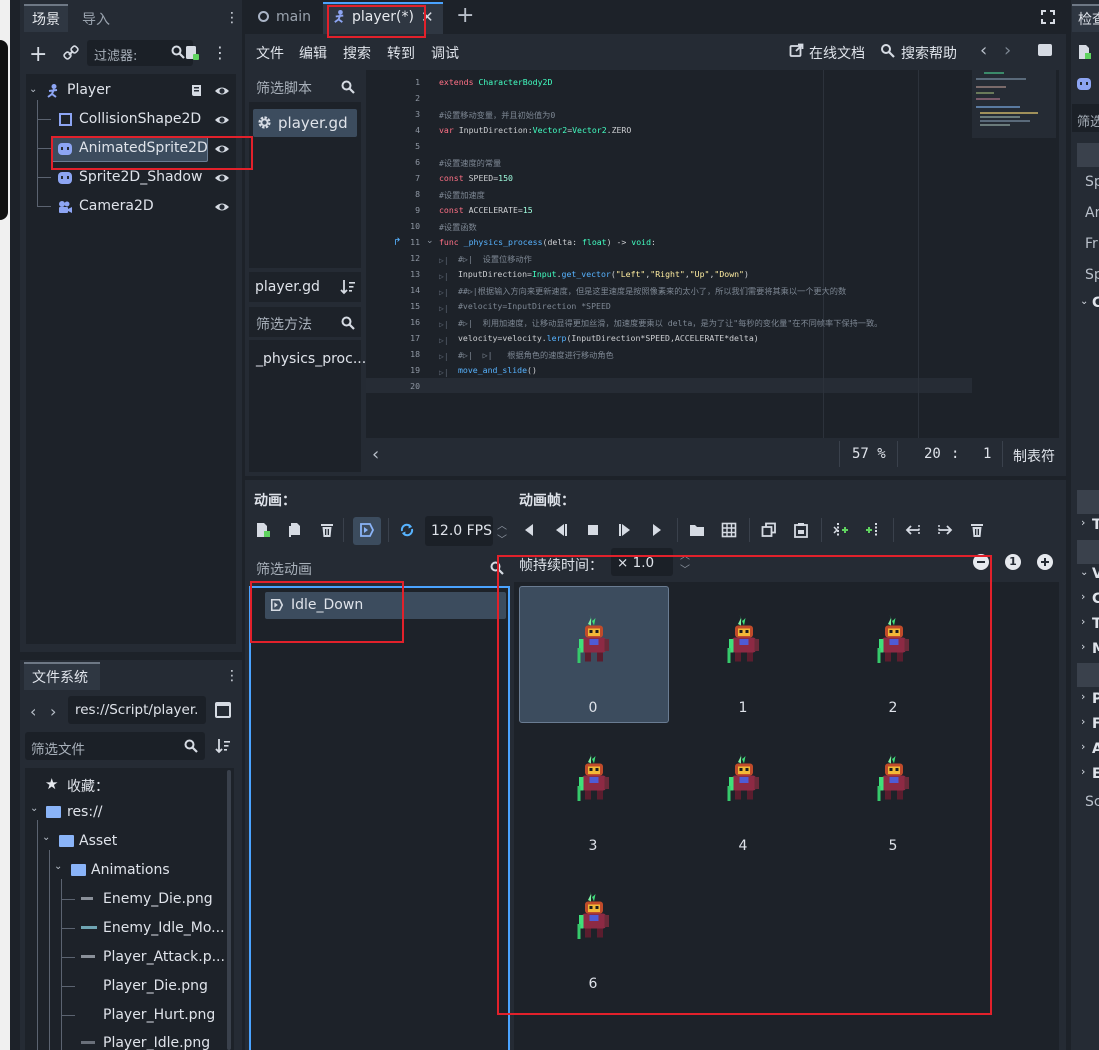 This screenshot has height=1050, width=1099. I want to click on script-icon, so click(197, 91).